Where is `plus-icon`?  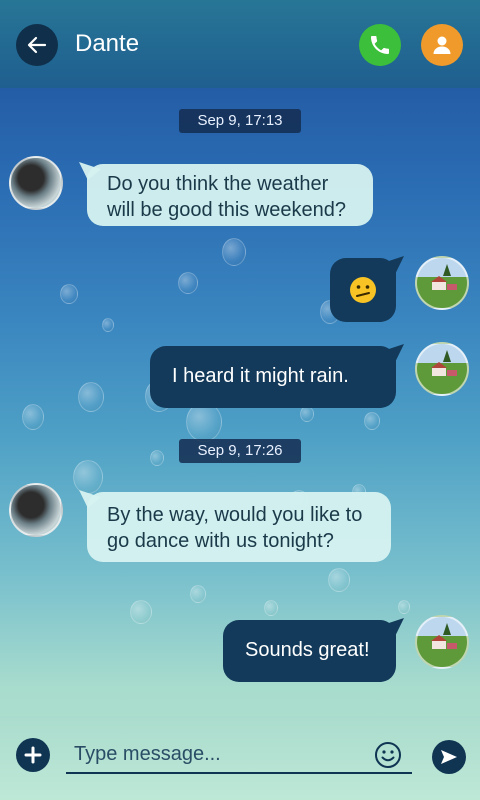
plus-icon is located at coordinates (33, 755).